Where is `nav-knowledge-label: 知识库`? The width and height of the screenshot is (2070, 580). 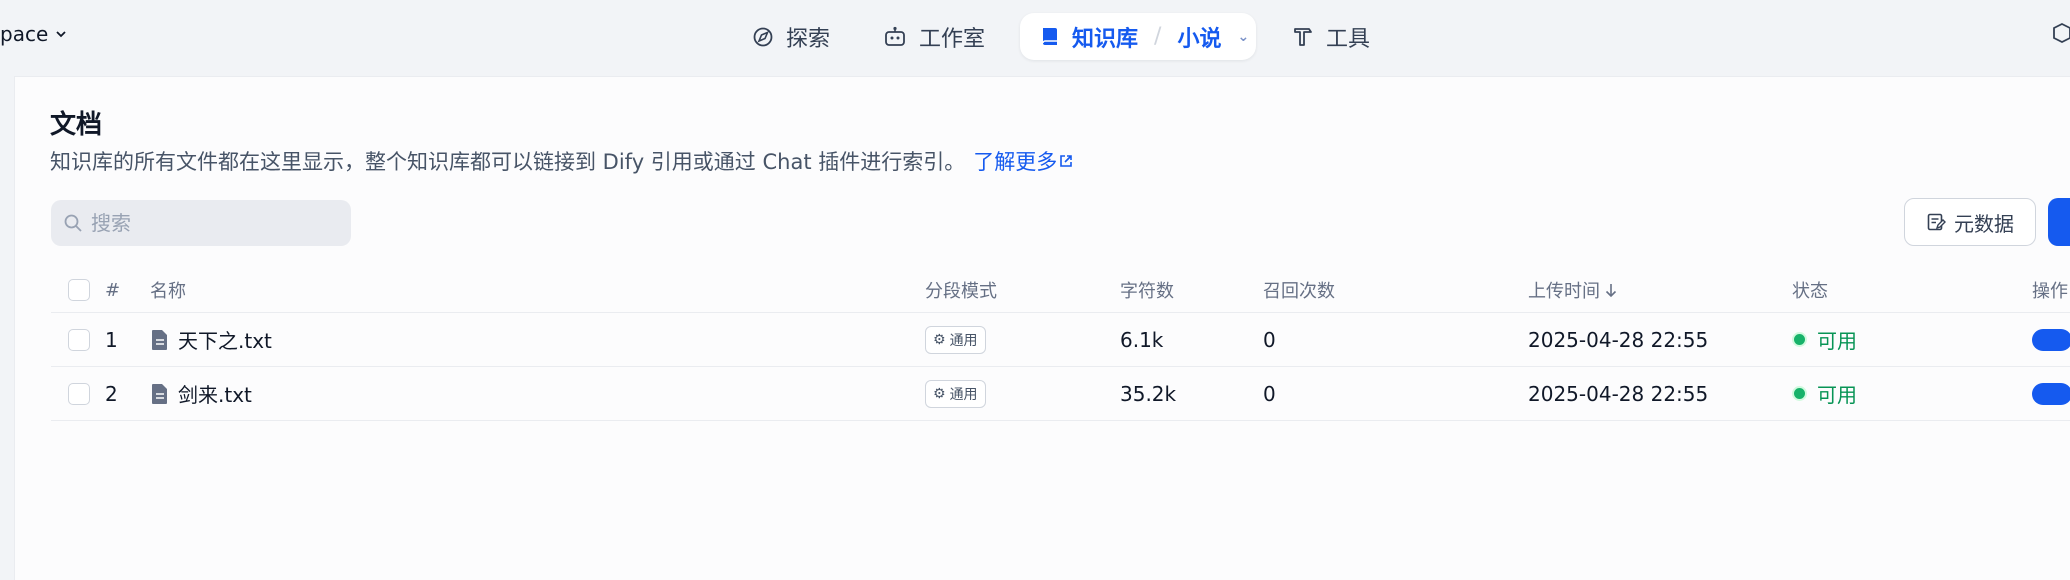 nav-knowledge-label: 知识库 is located at coordinates (1105, 39).